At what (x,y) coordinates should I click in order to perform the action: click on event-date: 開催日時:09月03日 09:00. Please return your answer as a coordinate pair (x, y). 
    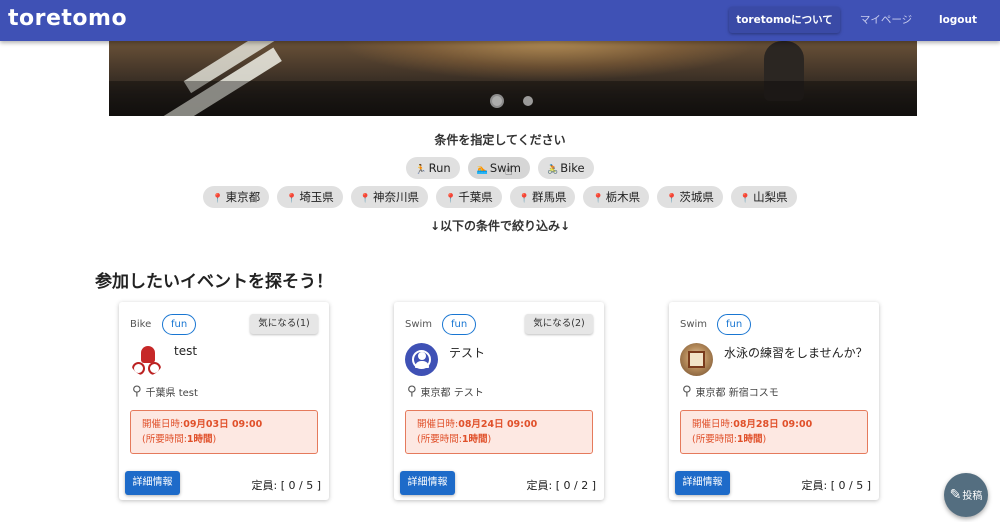
    Looking at the image, I should click on (229, 424).